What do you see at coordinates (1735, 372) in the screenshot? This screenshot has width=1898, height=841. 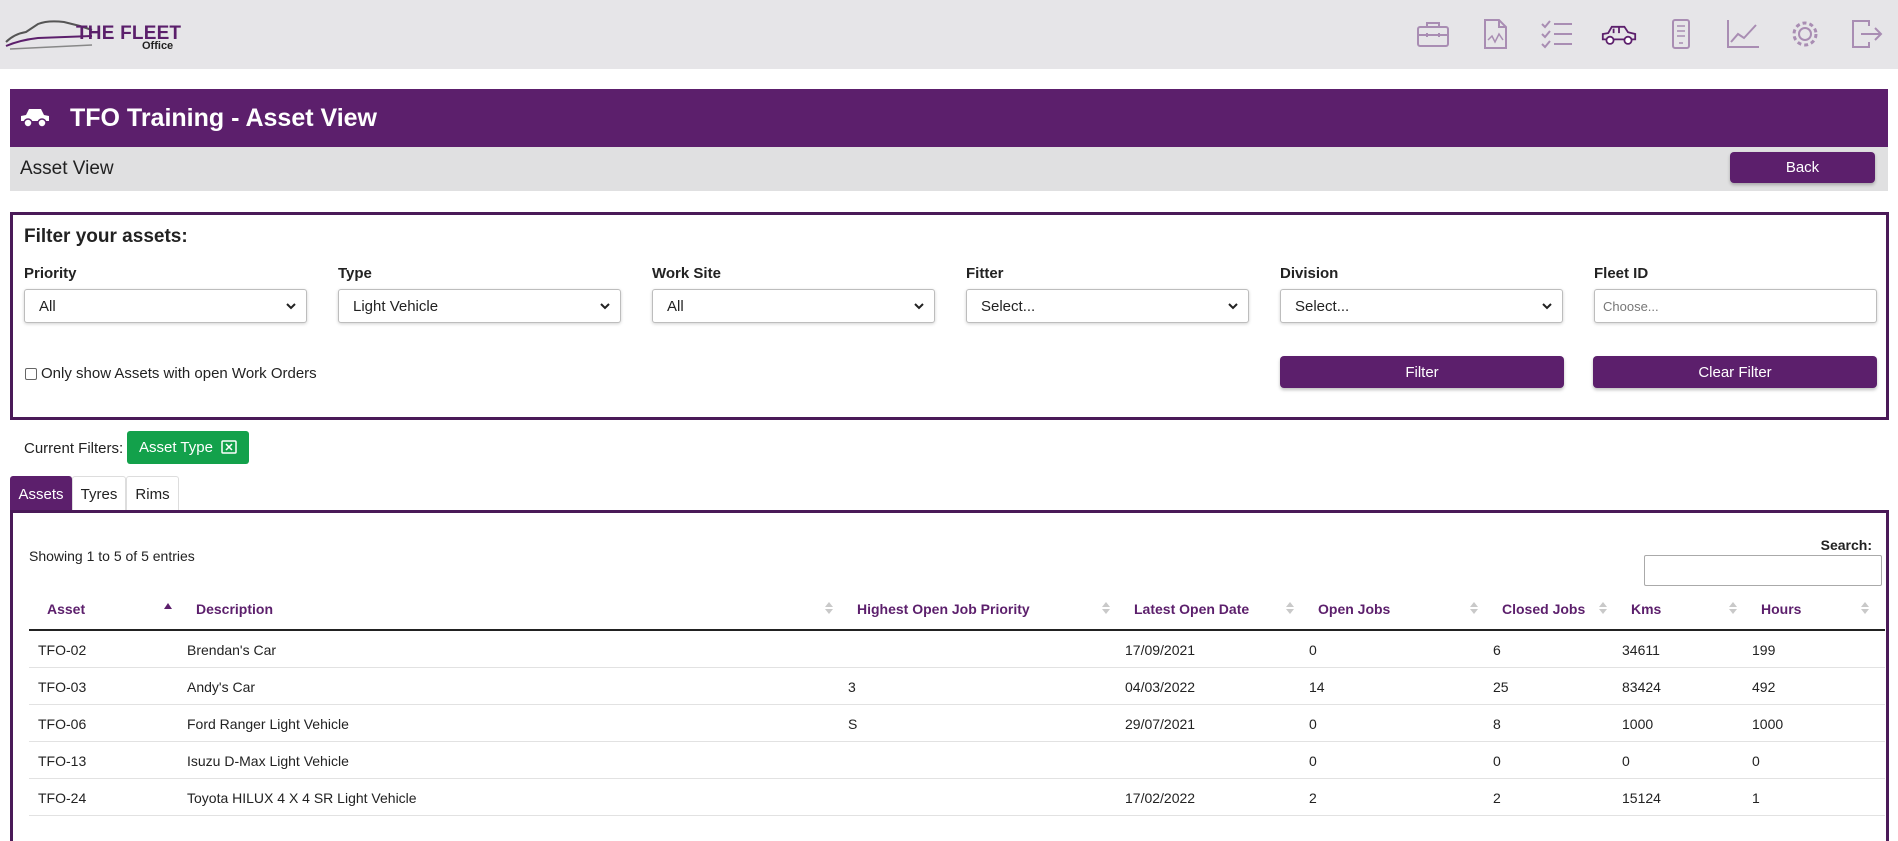 I see `clear-filter-button: Clear Filter` at bounding box center [1735, 372].